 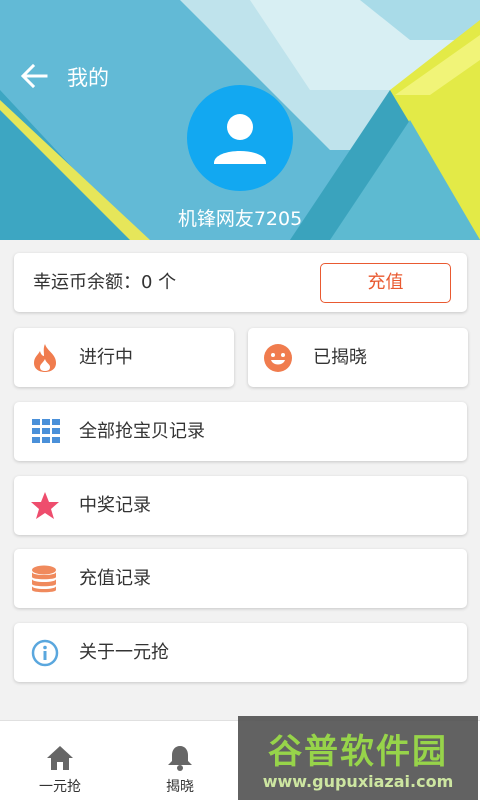 I want to click on home-icon, so click(x=60, y=758).